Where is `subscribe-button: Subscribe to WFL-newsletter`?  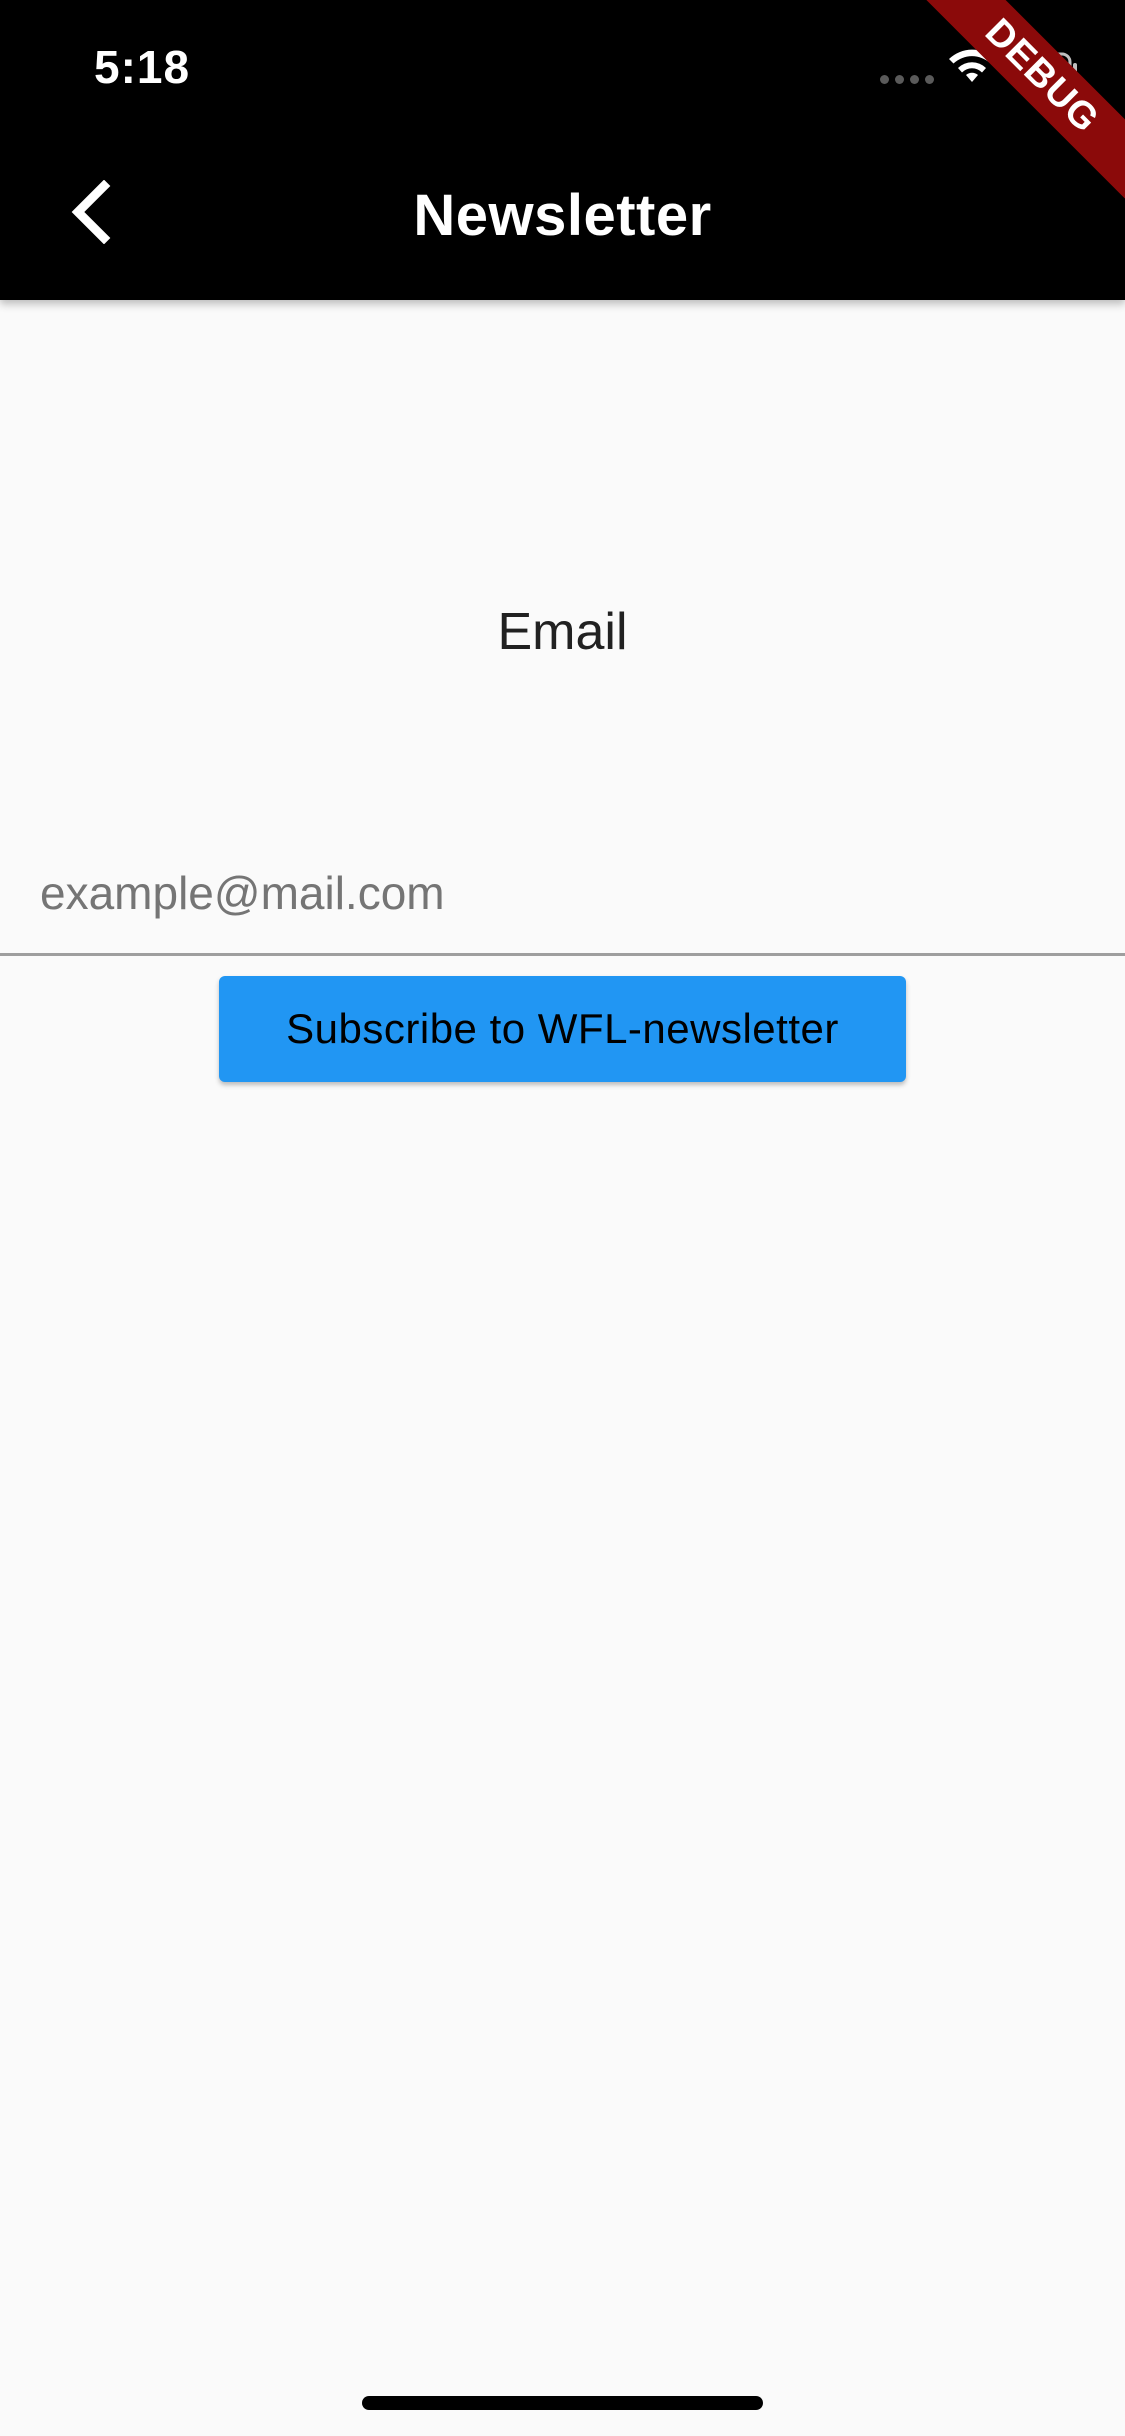 subscribe-button: Subscribe to WFL-newsletter is located at coordinates (562, 1029).